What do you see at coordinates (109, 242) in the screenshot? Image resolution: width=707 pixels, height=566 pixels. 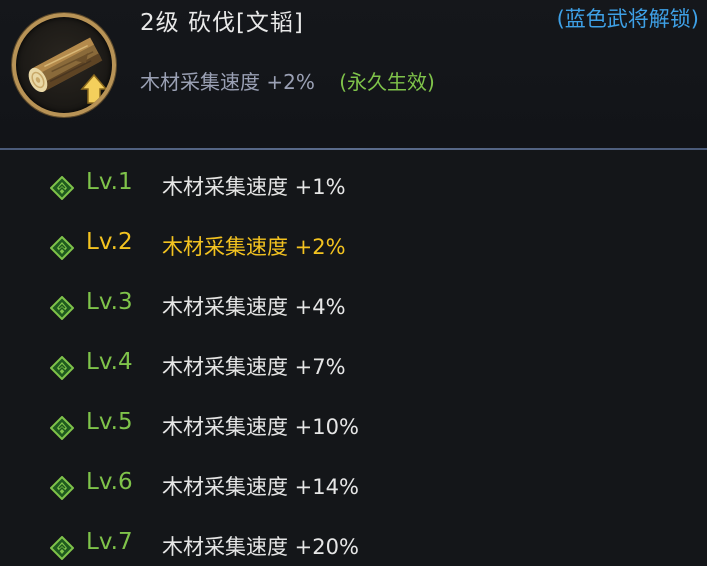 I see `level-label: Lv.2` at bounding box center [109, 242].